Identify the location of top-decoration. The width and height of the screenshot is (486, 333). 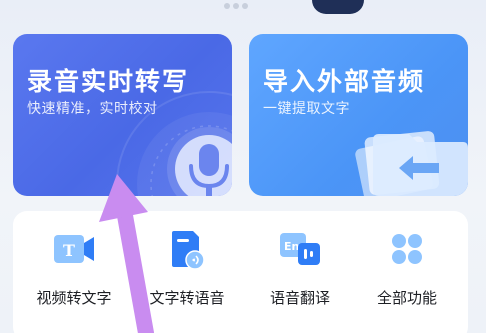
(338, 7).